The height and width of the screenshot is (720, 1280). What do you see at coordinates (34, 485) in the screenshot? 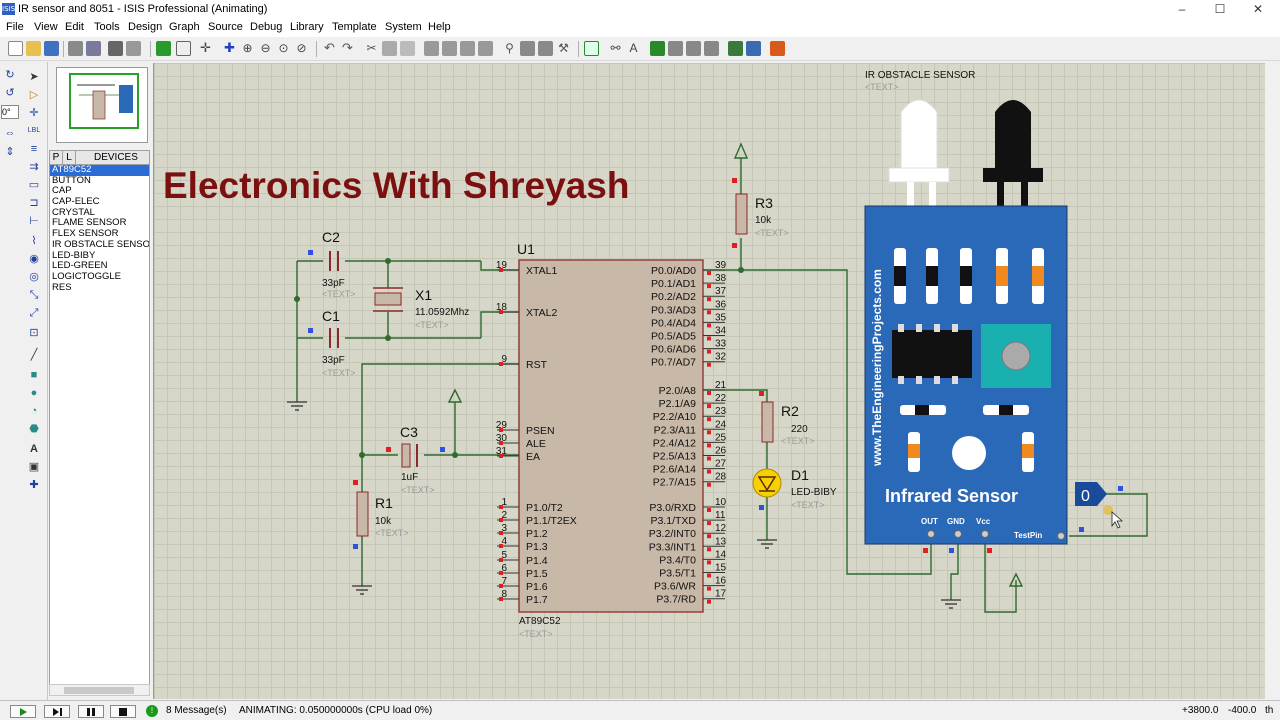
I see `marker-tool-icon: ✚` at bounding box center [34, 485].